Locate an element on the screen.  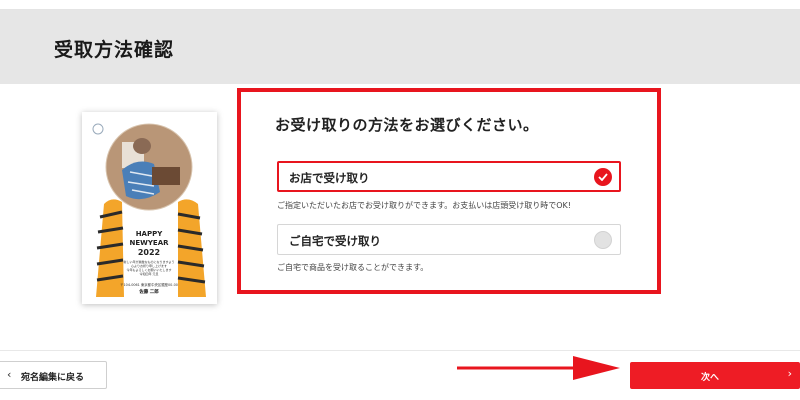
back-to-address-edit-button: ‹ 宛名編集に戻る is located at coordinates (53, 375).